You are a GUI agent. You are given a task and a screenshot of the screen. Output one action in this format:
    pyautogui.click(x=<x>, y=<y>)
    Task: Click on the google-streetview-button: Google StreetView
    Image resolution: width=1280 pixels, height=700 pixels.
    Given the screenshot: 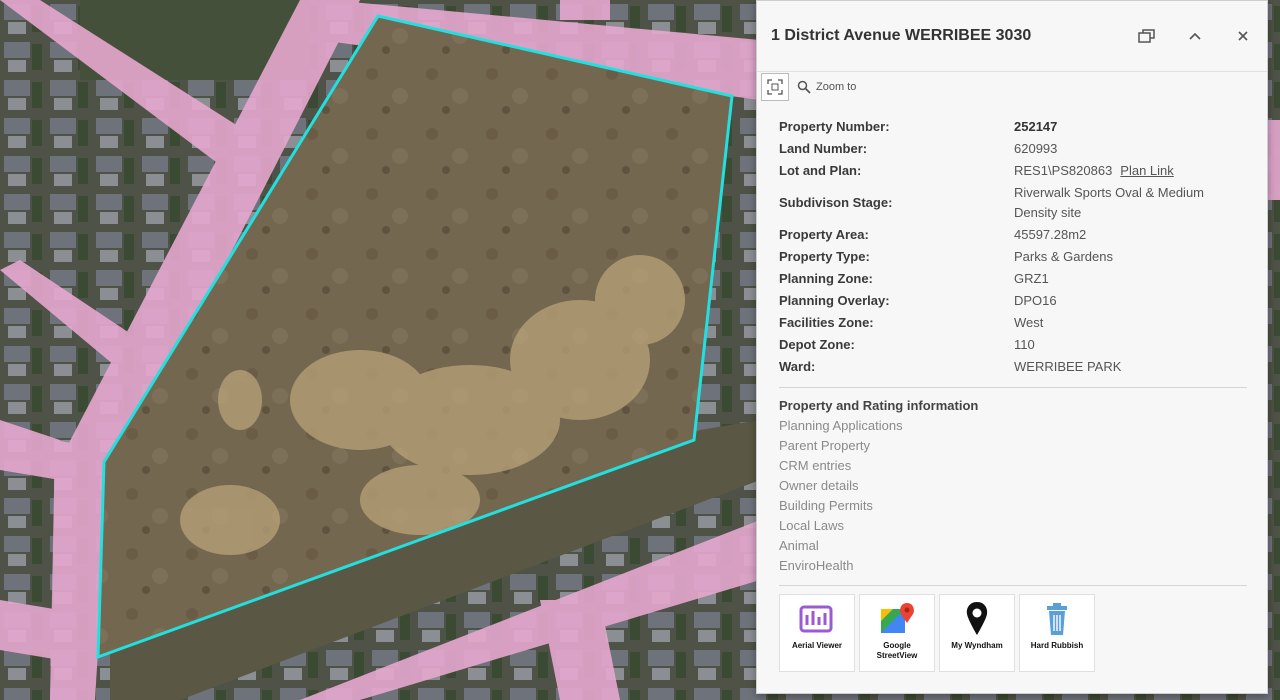 What is the action you would take?
    pyautogui.click(x=897, y=633)
    